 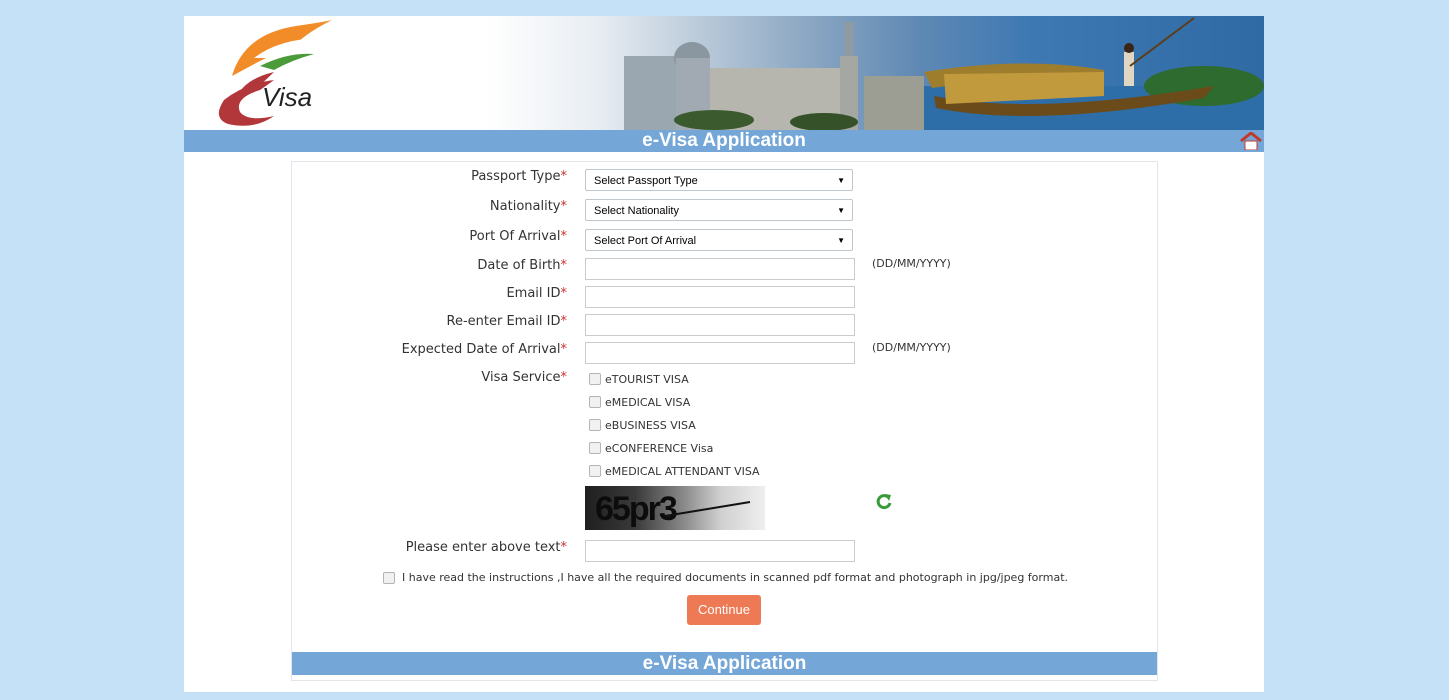 What do you see at coordinates (287, 97) in the screenshot?
I see `logo-text: Visa` at bounding box center [287, 97].